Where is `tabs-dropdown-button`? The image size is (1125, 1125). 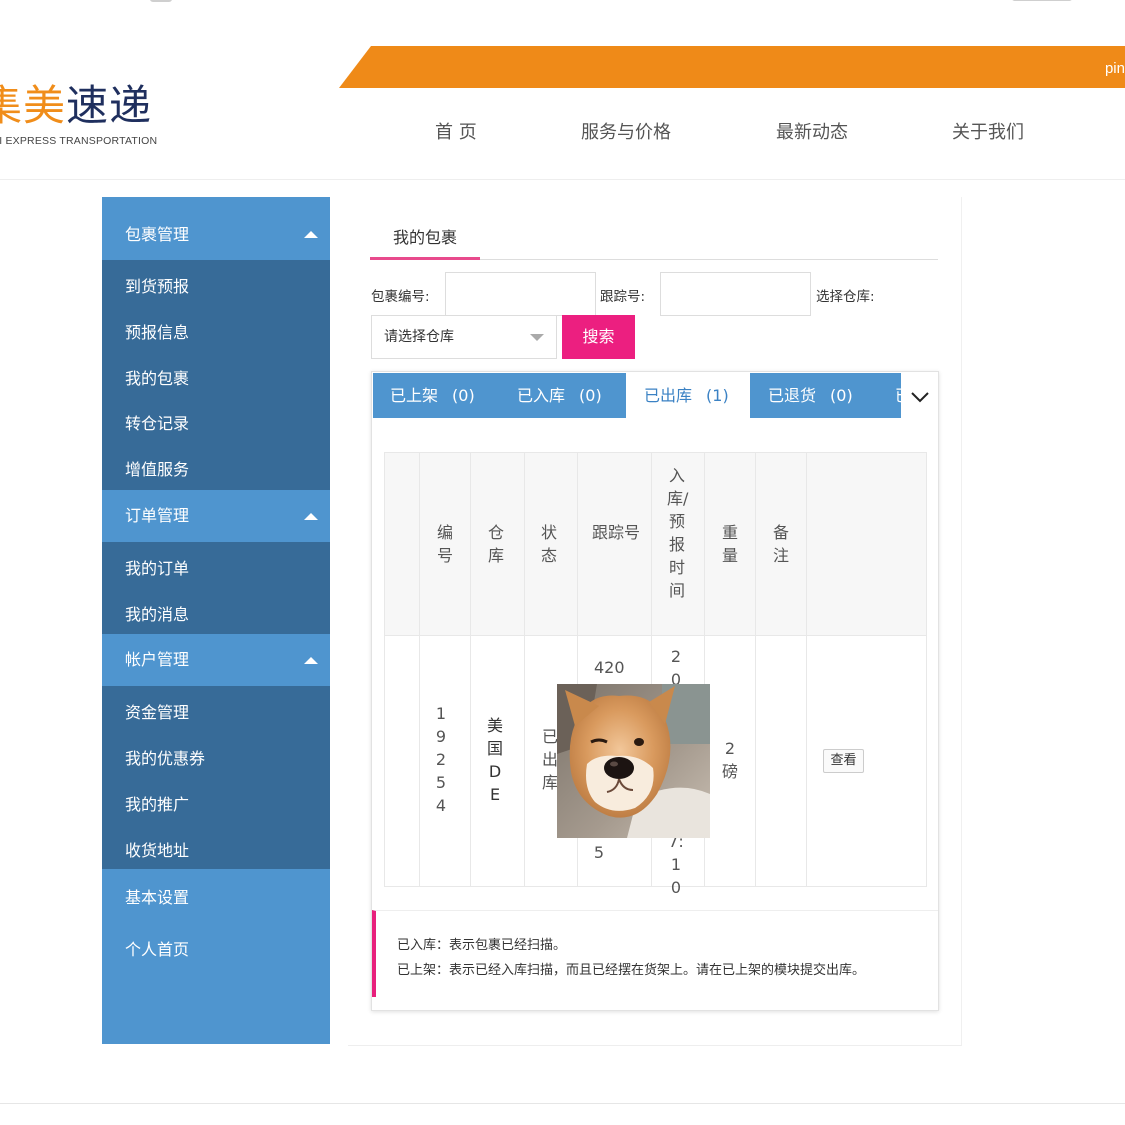 tabs-dropdown-button is located at coordinates (920, 395).